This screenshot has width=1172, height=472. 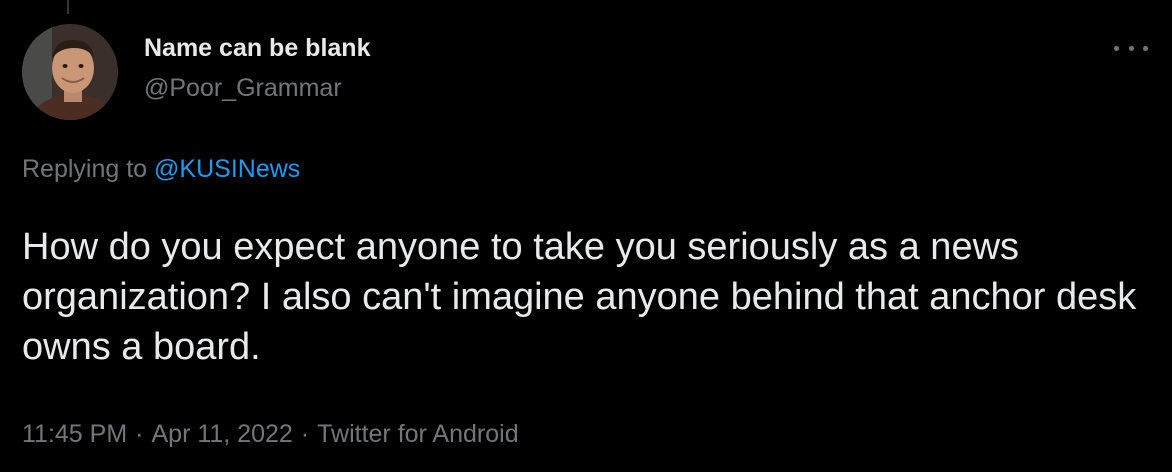 I want to click on tweet-time: 11:45 PM, so click(x=74, y=434).